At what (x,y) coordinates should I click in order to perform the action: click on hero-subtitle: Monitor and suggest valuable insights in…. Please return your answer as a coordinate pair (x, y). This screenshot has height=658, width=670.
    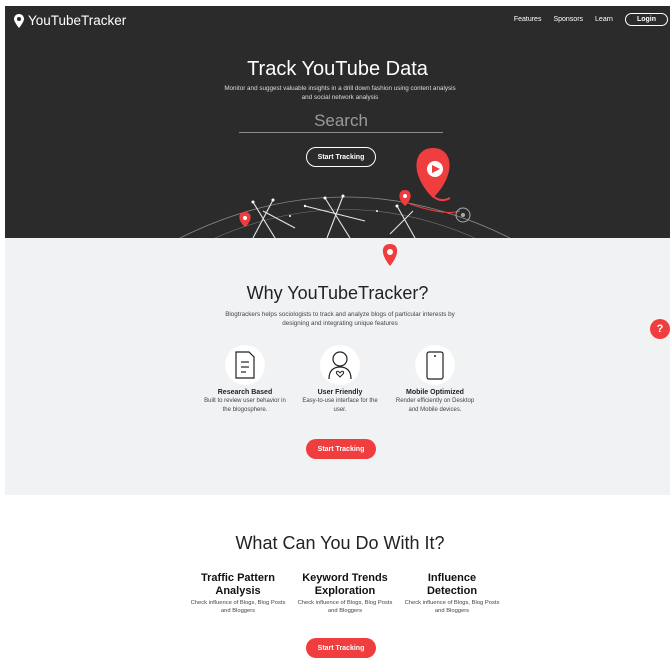
    Looking at the image, I should click on (340, 93).